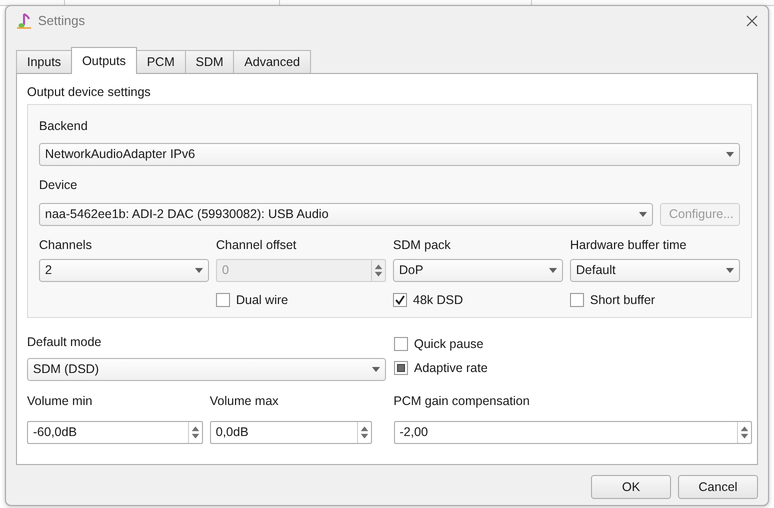  I want to click on checkbox-label: 48k DSD, so click(438, 300).